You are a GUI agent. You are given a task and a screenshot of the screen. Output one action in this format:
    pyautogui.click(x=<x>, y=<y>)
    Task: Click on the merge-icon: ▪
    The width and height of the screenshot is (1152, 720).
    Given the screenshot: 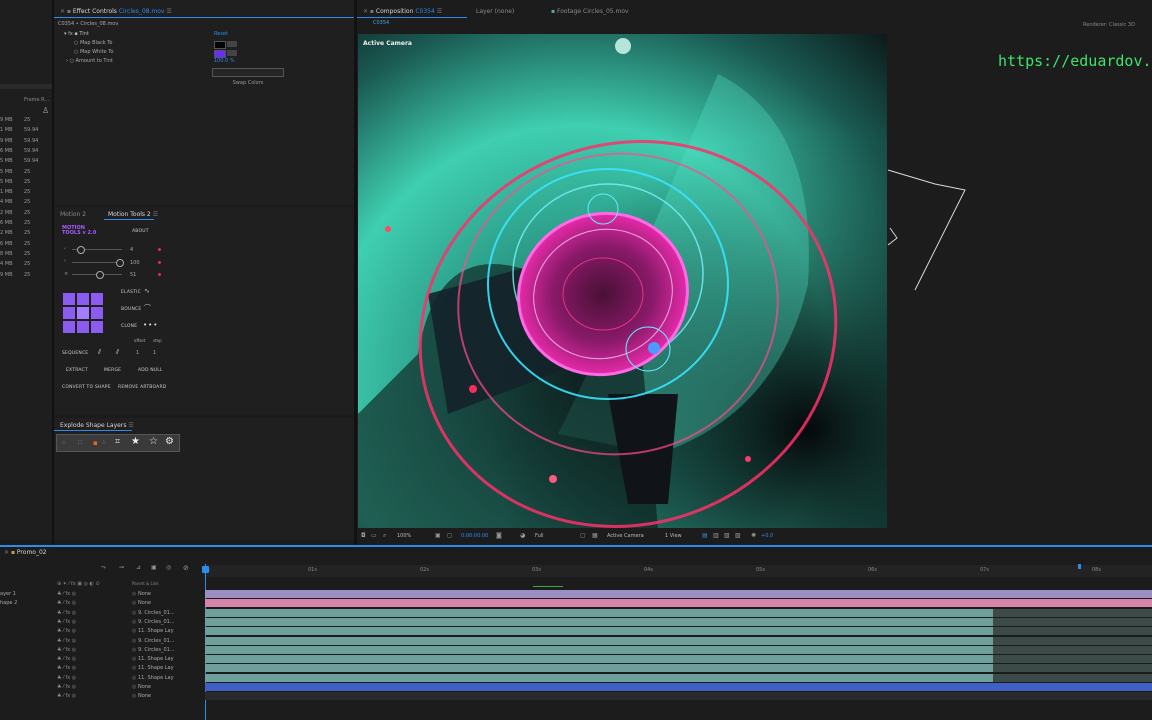 What is the action you would take?
    pyautogui.click(x=95, y=443)
    